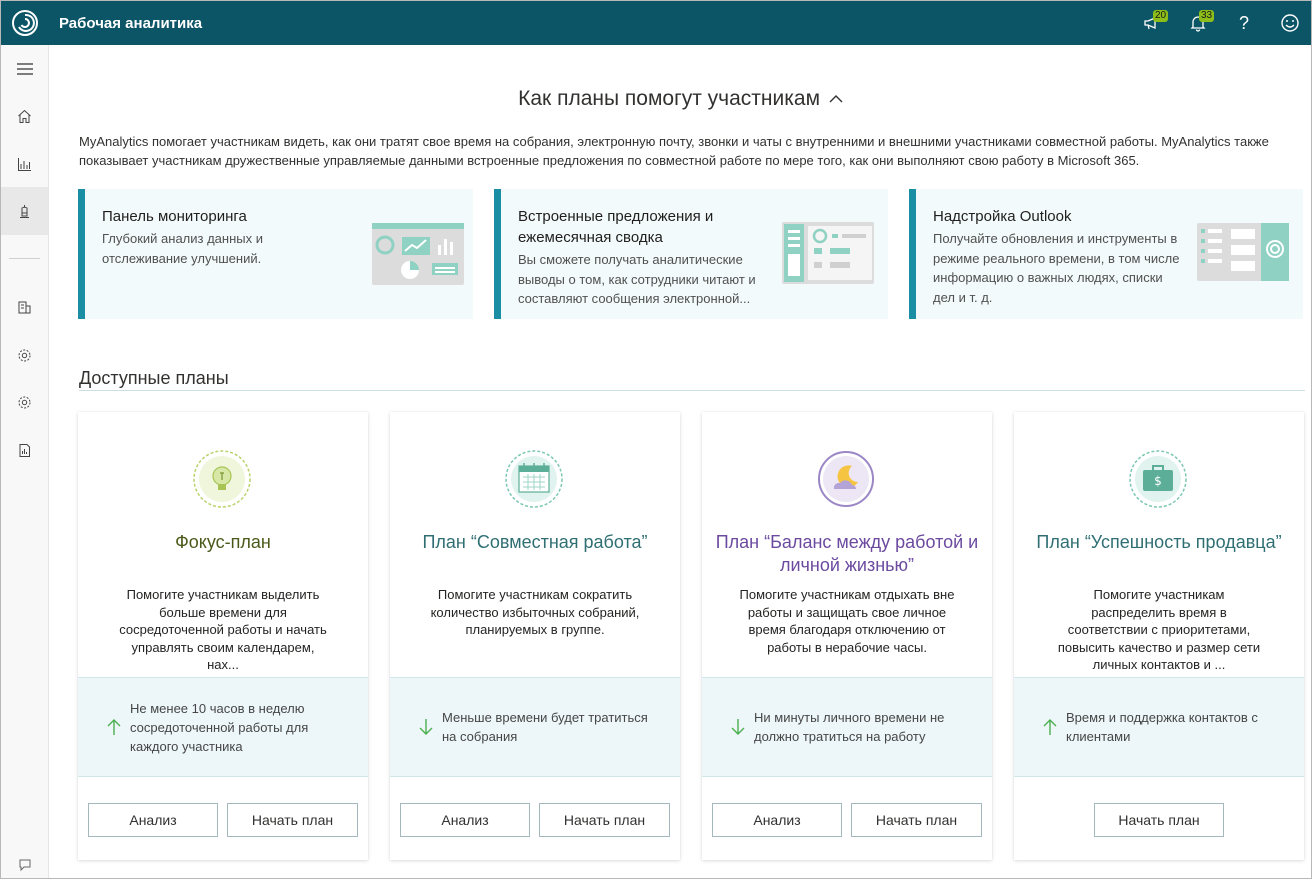 This screenshot has width=1312, height=879. What do you see at coordinates (24, 258) in the screenshot?
I see `nav-divider` at bounding box center [24, 258].